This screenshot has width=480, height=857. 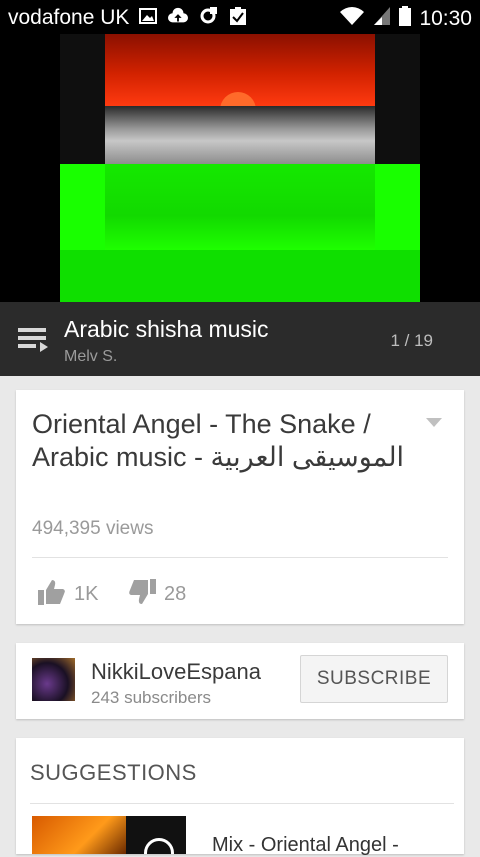 I want to click on wifi-icon, so click(x=352, y=18).